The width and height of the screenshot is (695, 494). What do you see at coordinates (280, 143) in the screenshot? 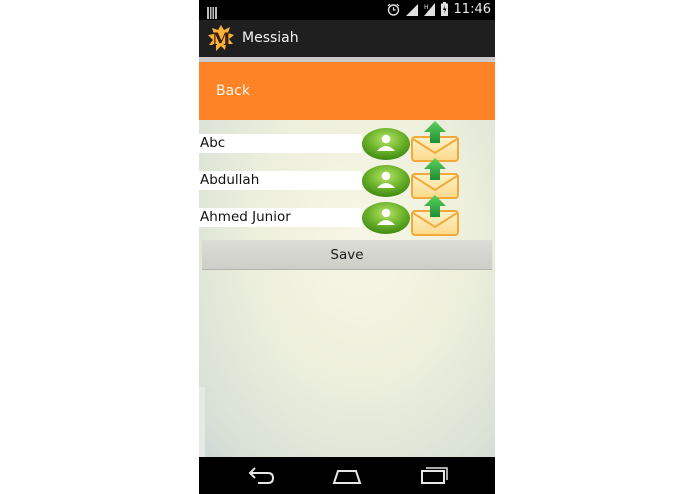
I see `contact-name-field: Abc` at bounding box center [280, 143].